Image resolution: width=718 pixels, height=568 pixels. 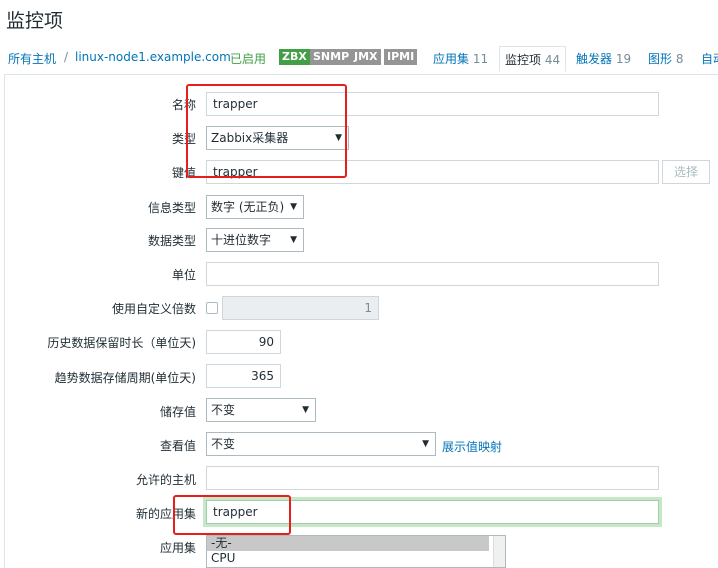 I want to click on history-label: 历史数据保留时长（单位天), so click(x=121, y=343).